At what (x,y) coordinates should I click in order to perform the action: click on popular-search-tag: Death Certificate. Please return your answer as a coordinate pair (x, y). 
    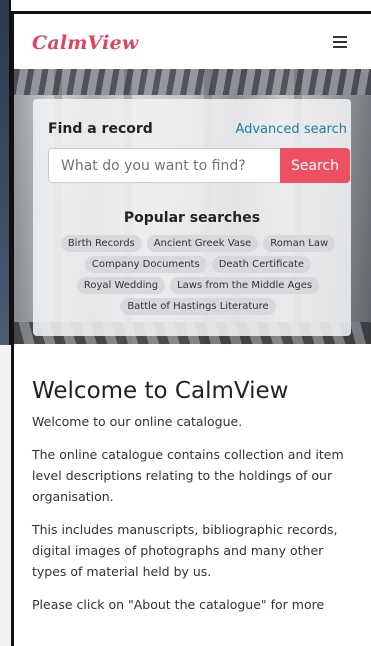
    Looking at the image, I should click on (261, 264).